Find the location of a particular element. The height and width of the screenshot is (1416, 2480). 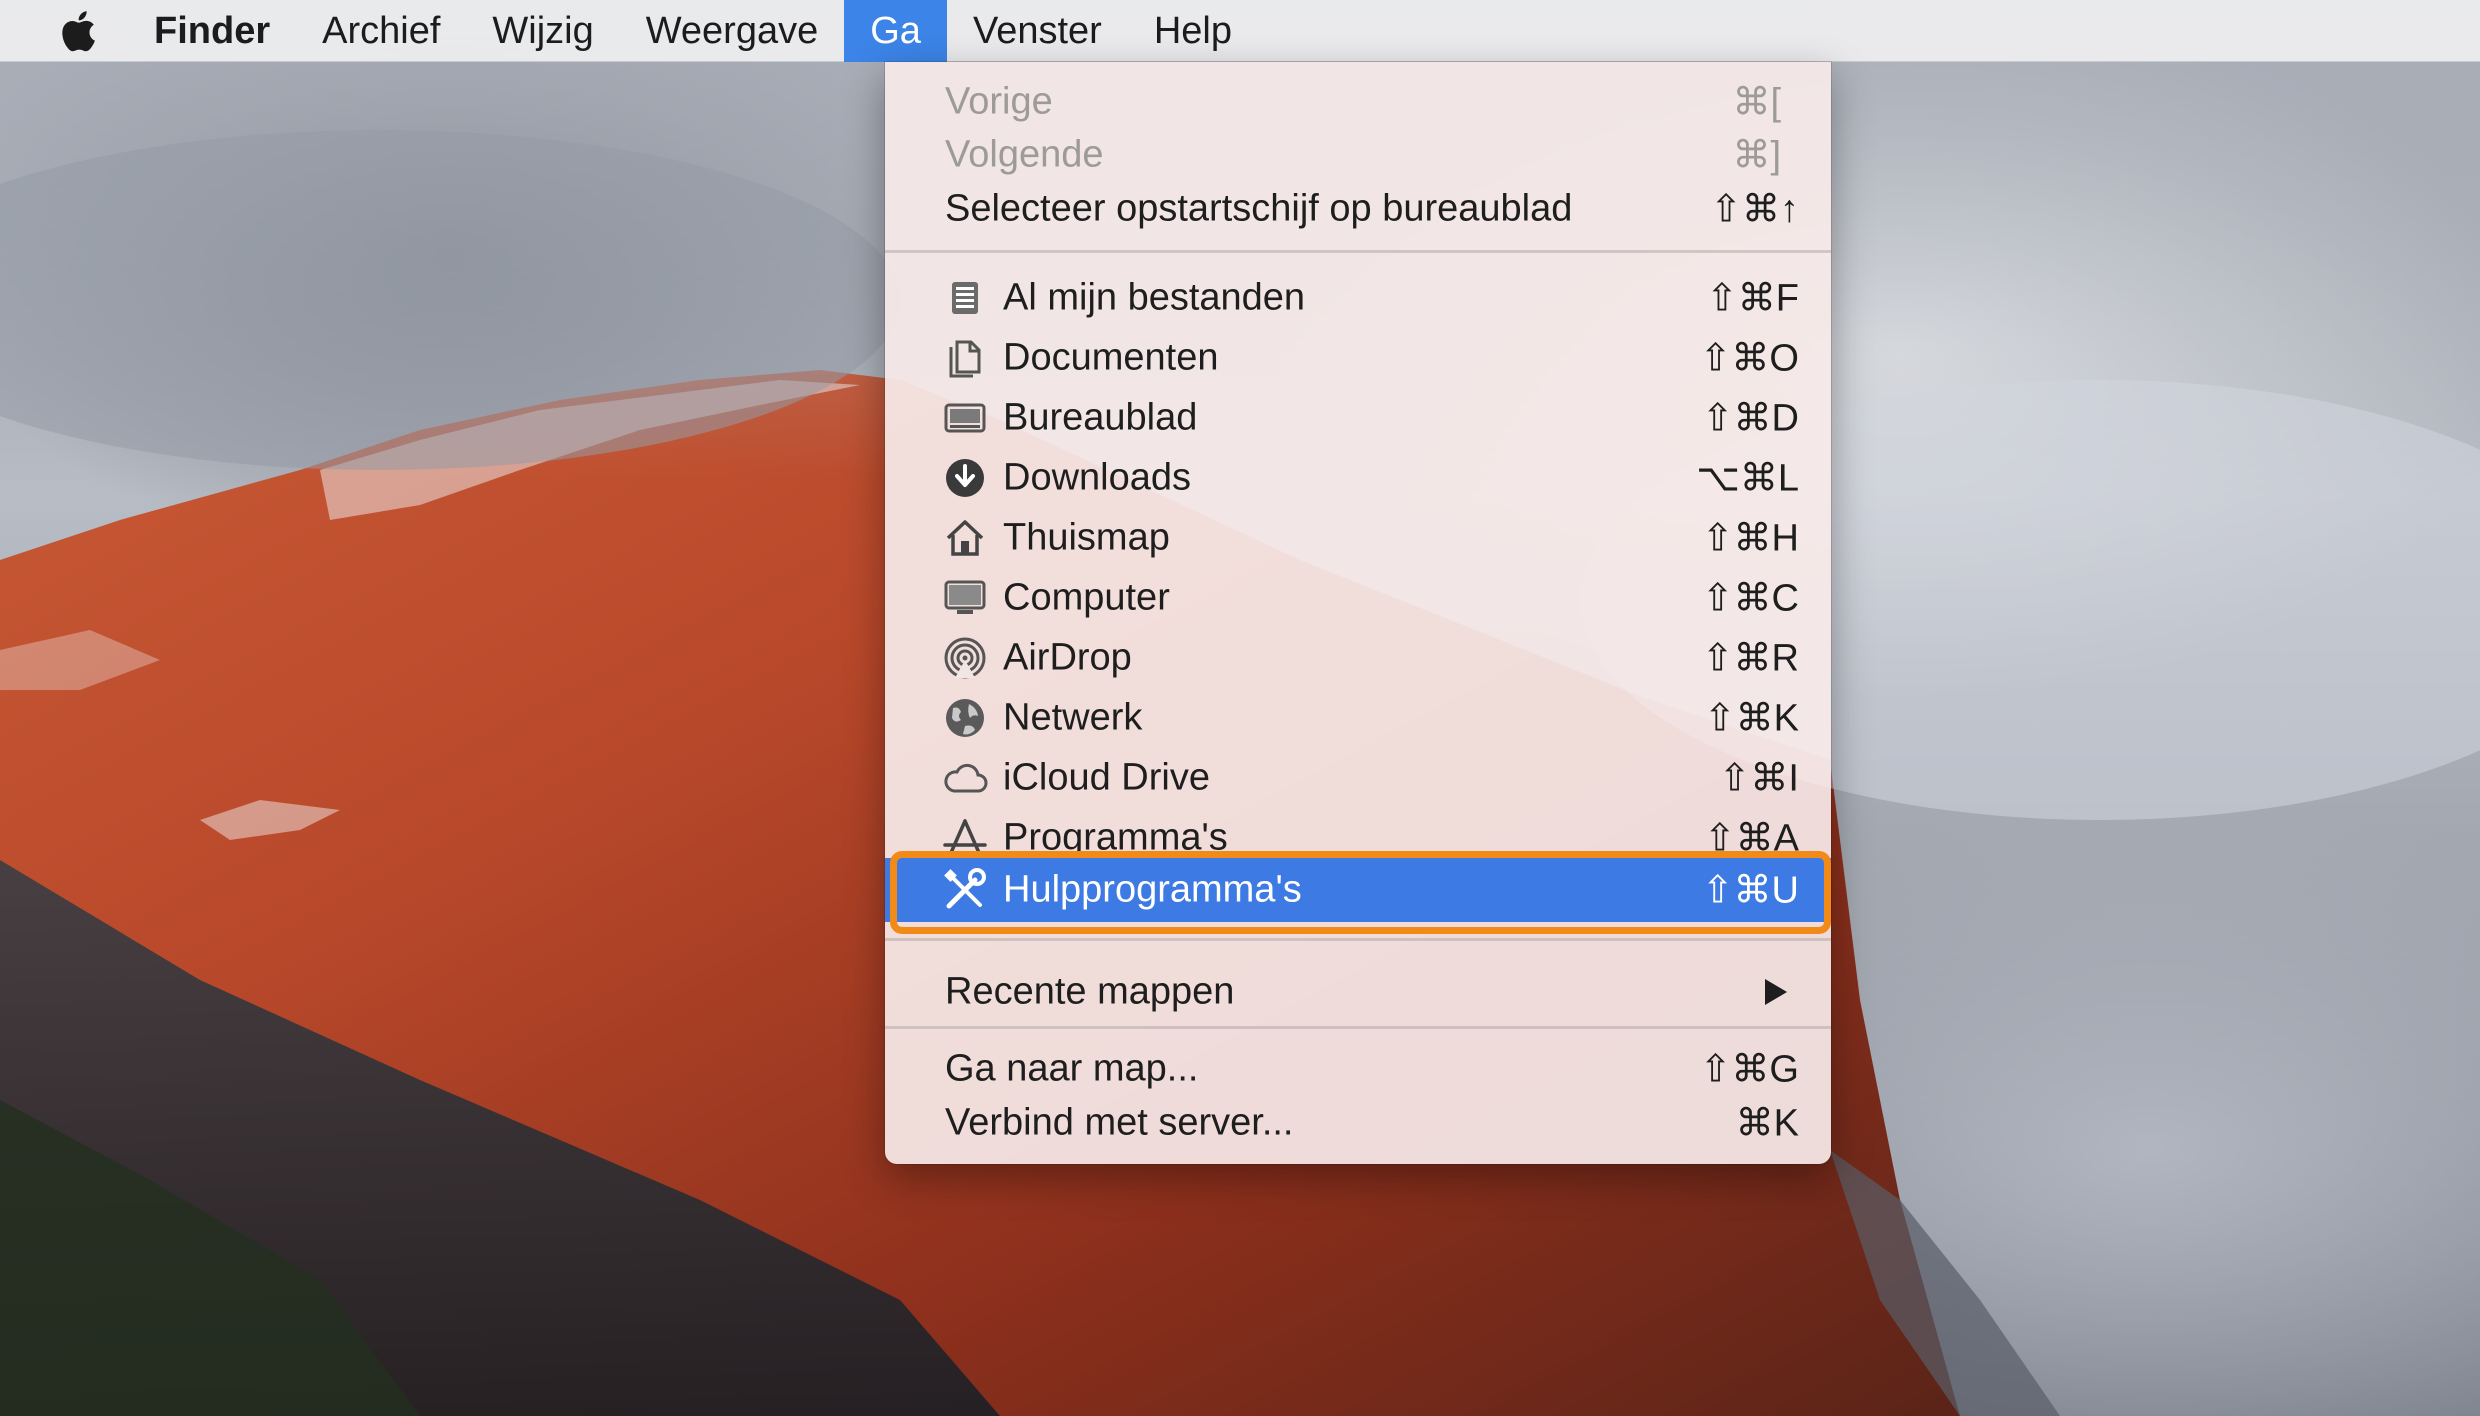

menu-wijzig: Wijzig is located at coordinates (542, 31).